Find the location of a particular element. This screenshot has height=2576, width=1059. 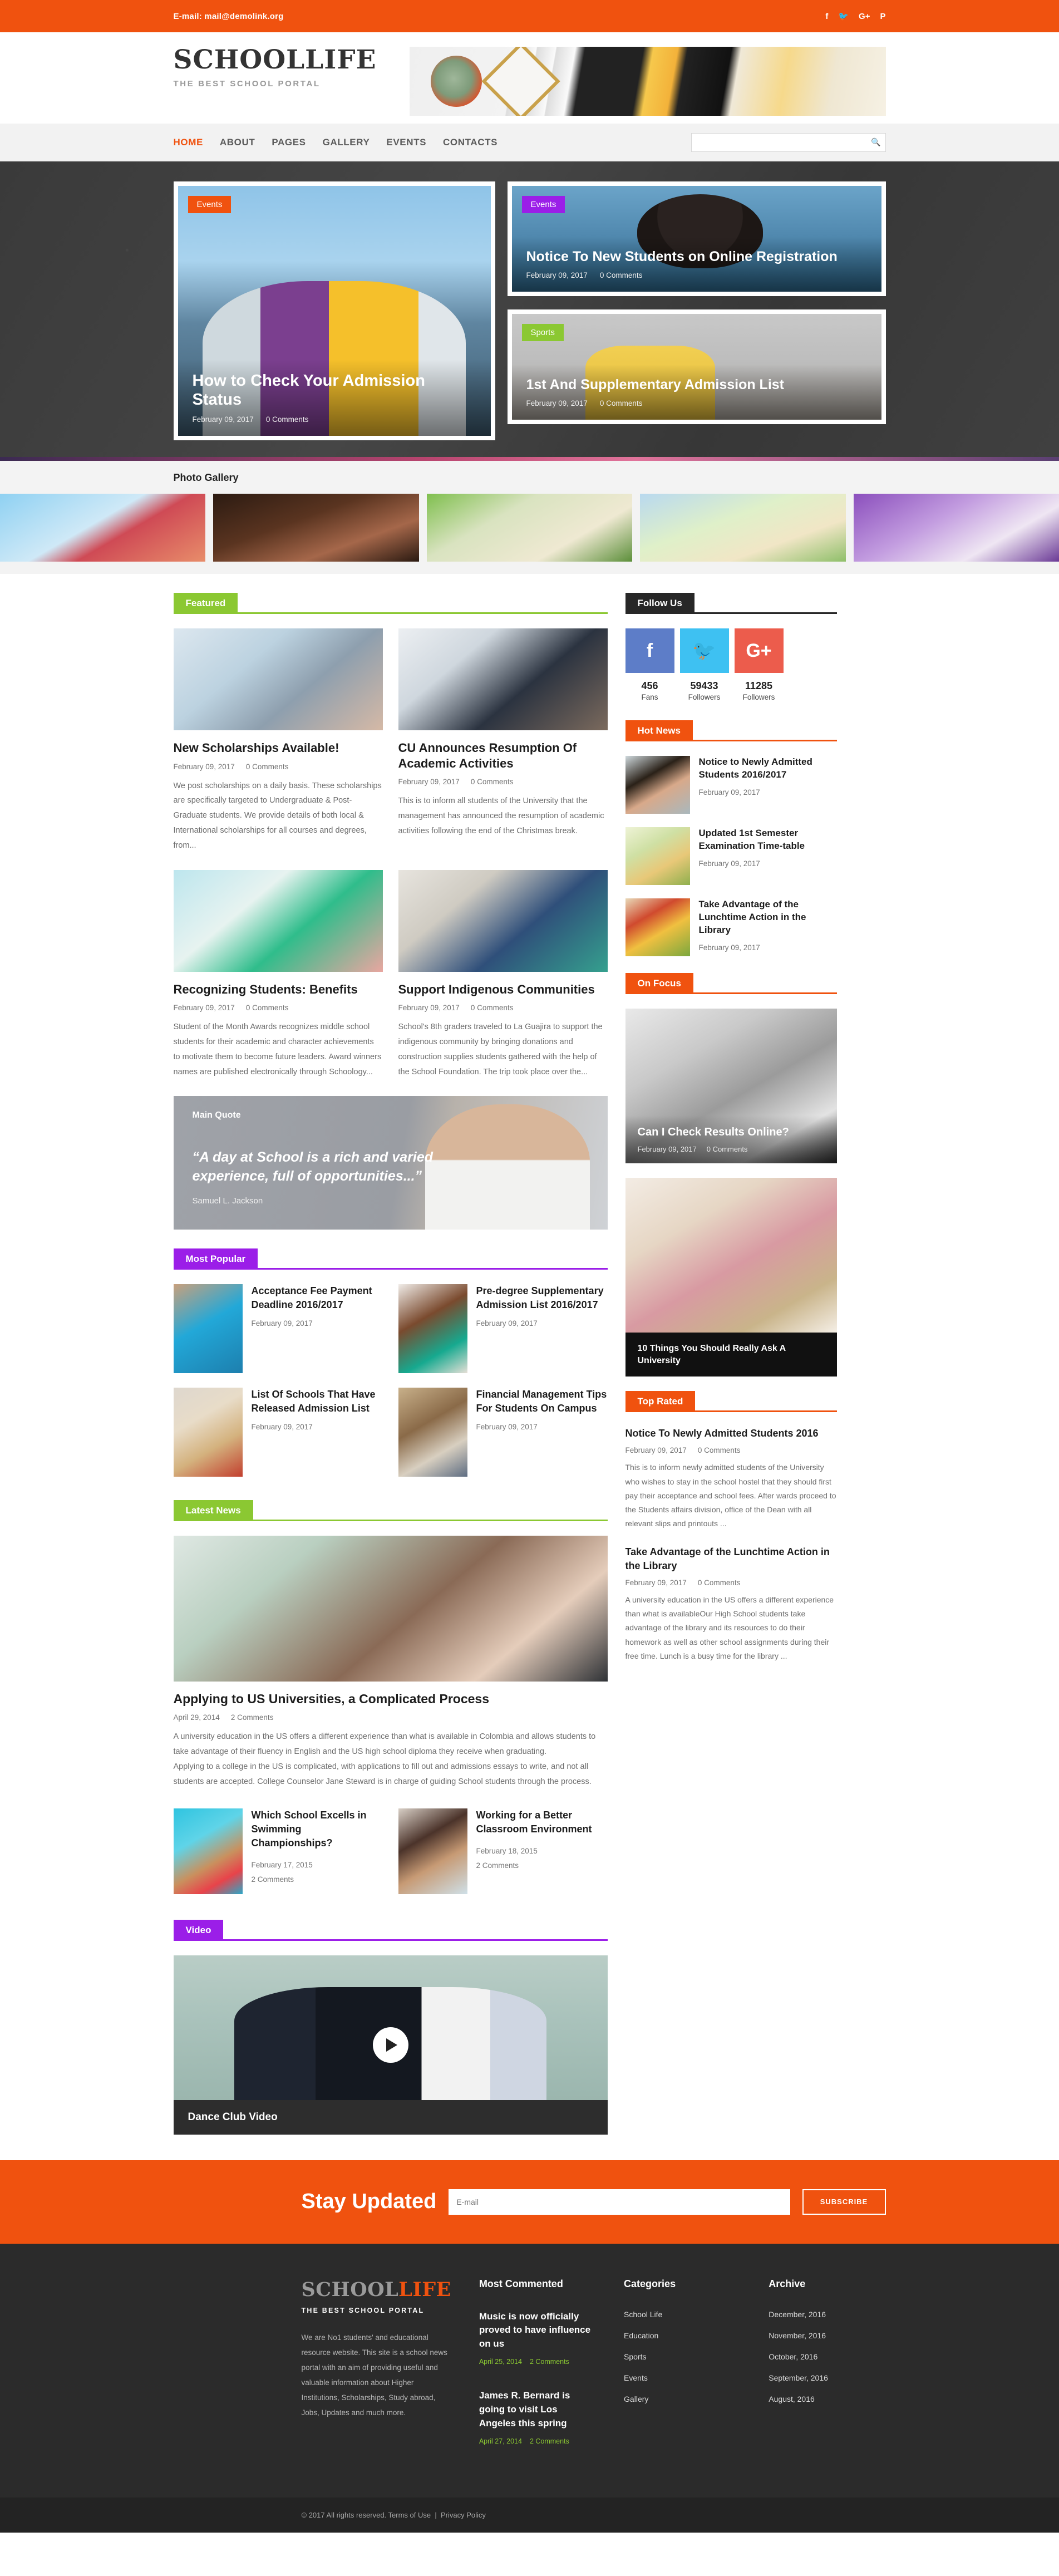

latest-news-section-header: Latest News is located at coordinates (390, 1511).